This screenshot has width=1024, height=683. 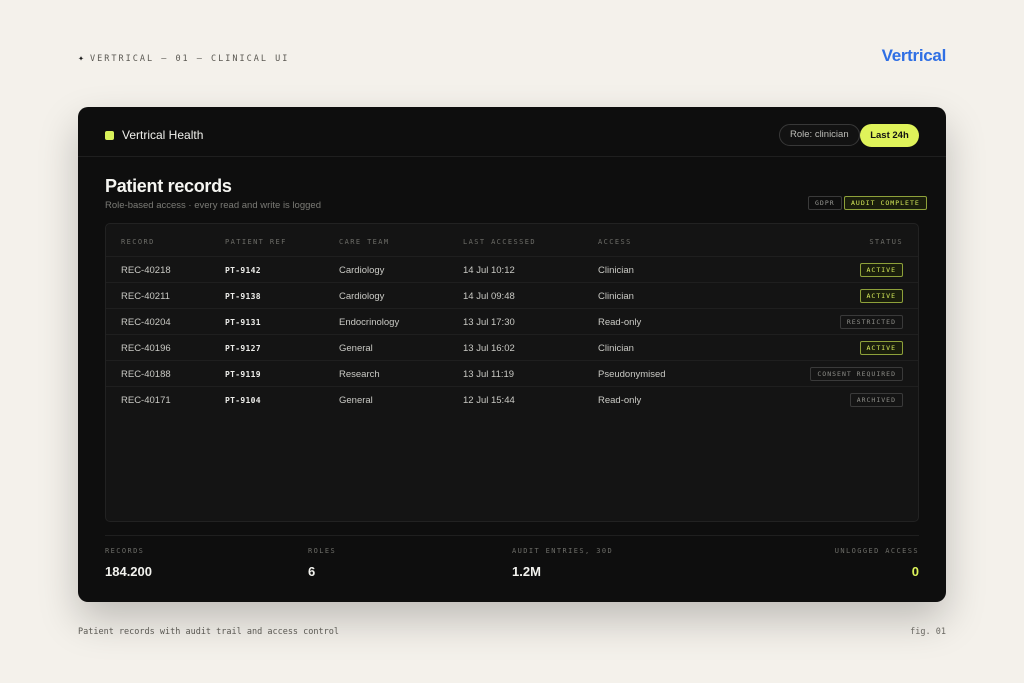 I want to click on sparkle-icon: ✦, so click(x=81, y=58).